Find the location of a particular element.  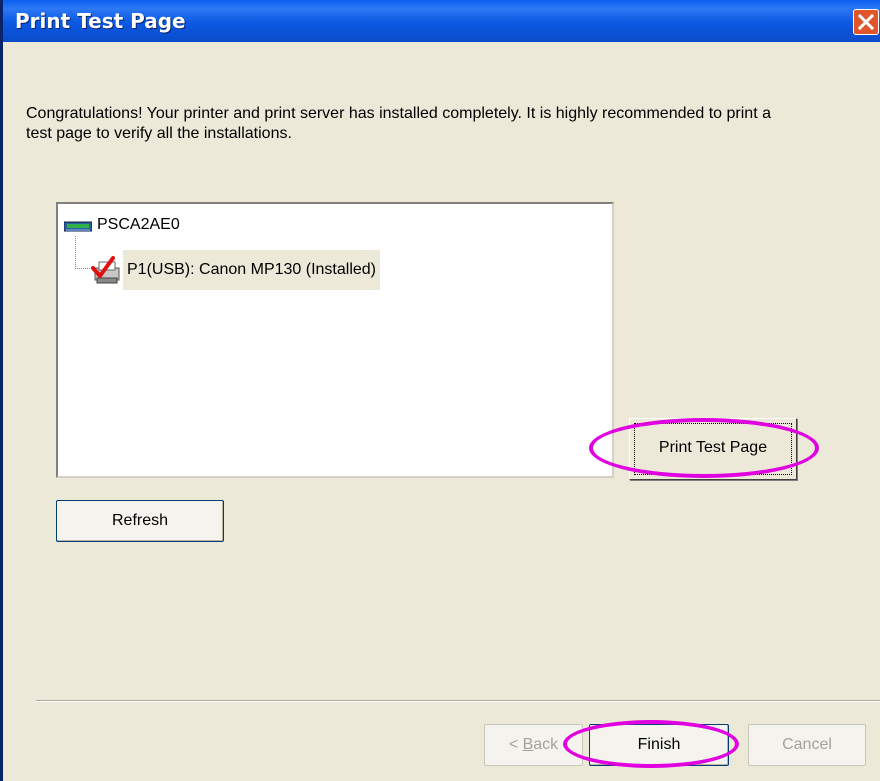

back-button: < Back is located at coordinates (533, 745).